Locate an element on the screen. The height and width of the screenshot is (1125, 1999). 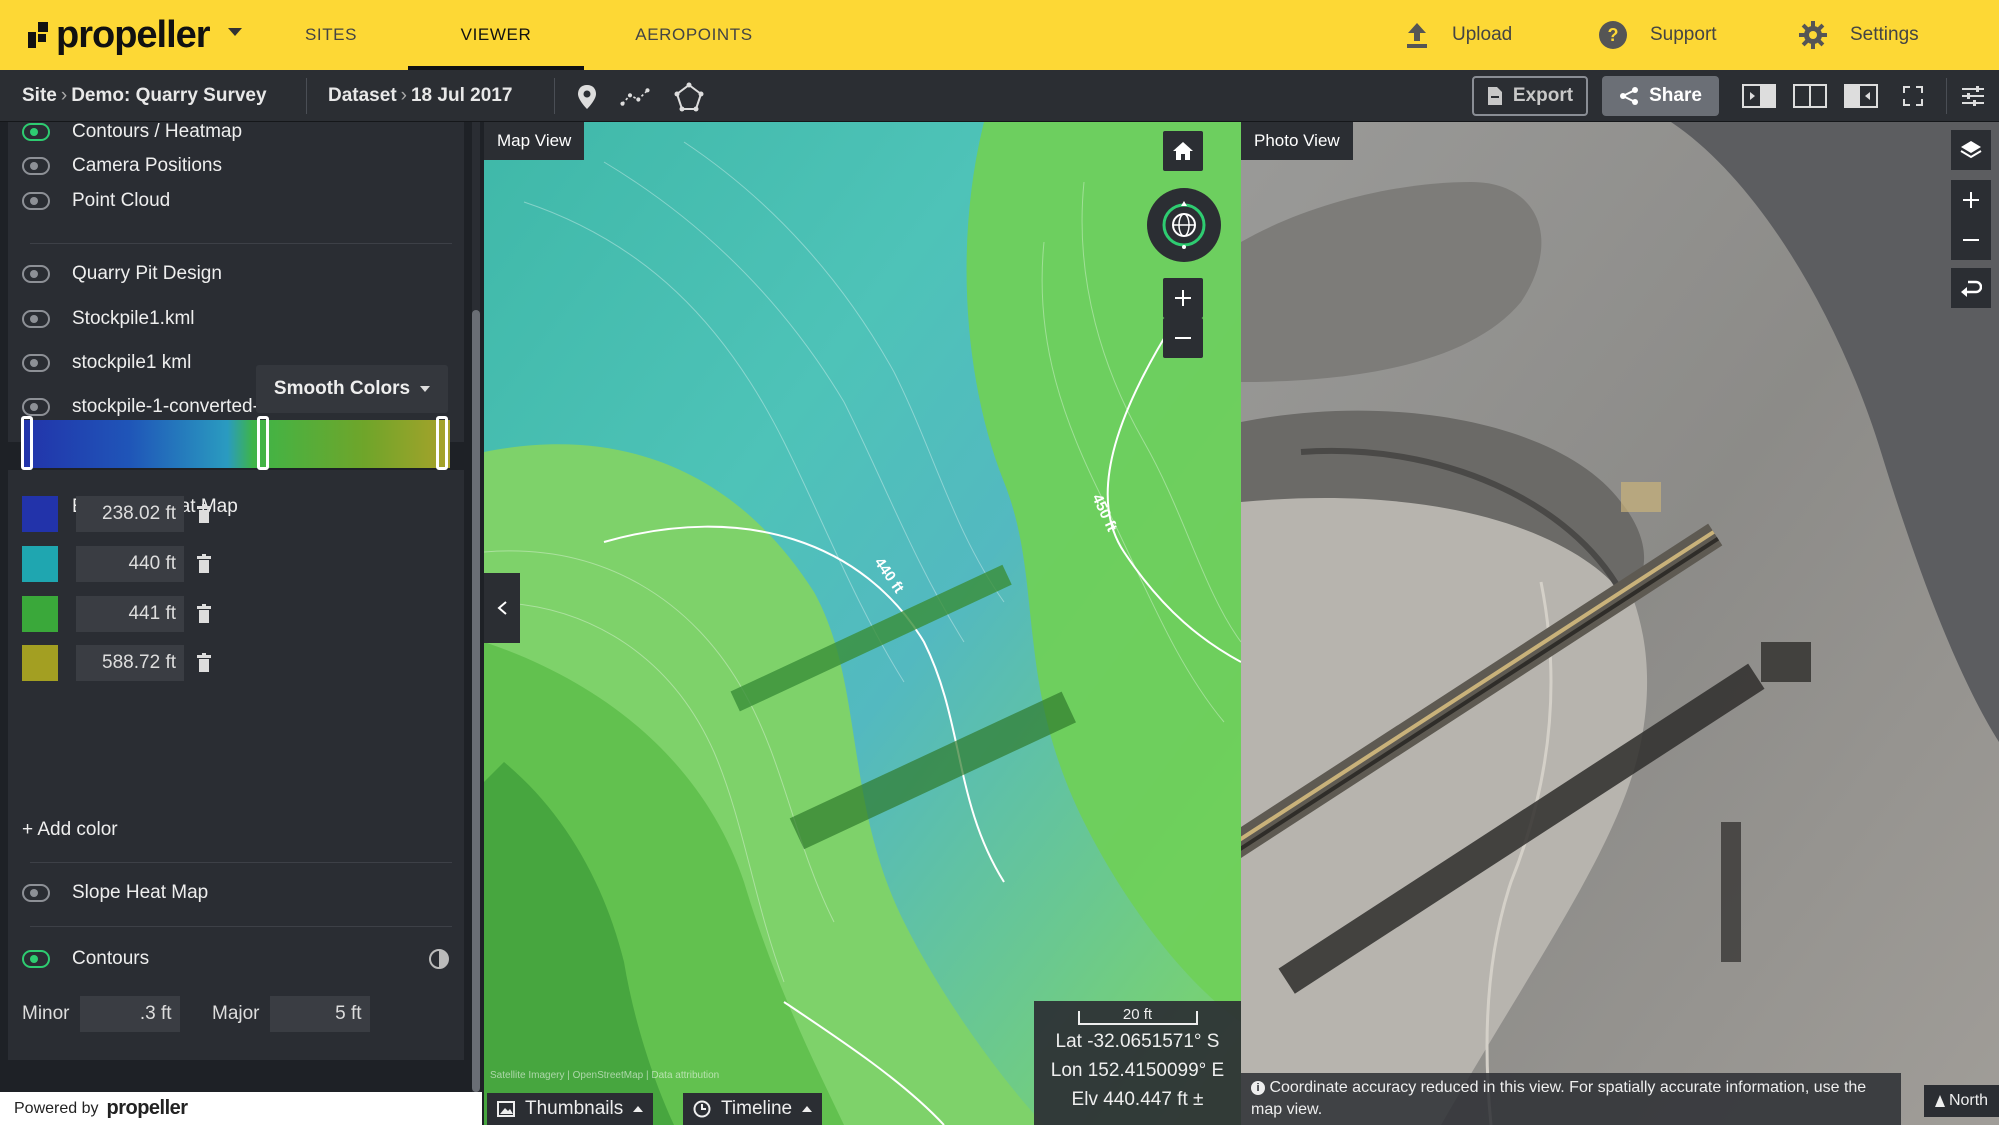
chevron-up-icon is located at coordinates (807, 1109).